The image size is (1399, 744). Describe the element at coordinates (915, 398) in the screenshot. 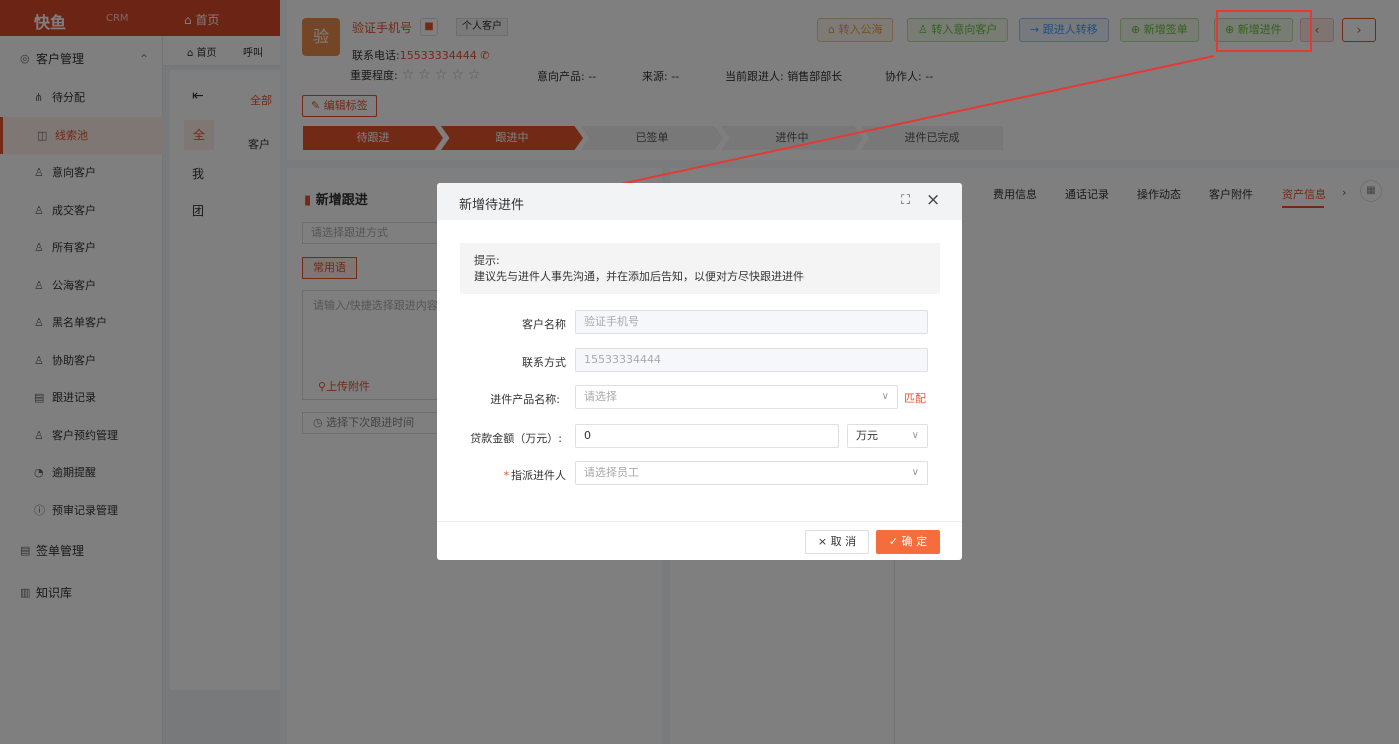

I see `match-link: 匹配` at that location.